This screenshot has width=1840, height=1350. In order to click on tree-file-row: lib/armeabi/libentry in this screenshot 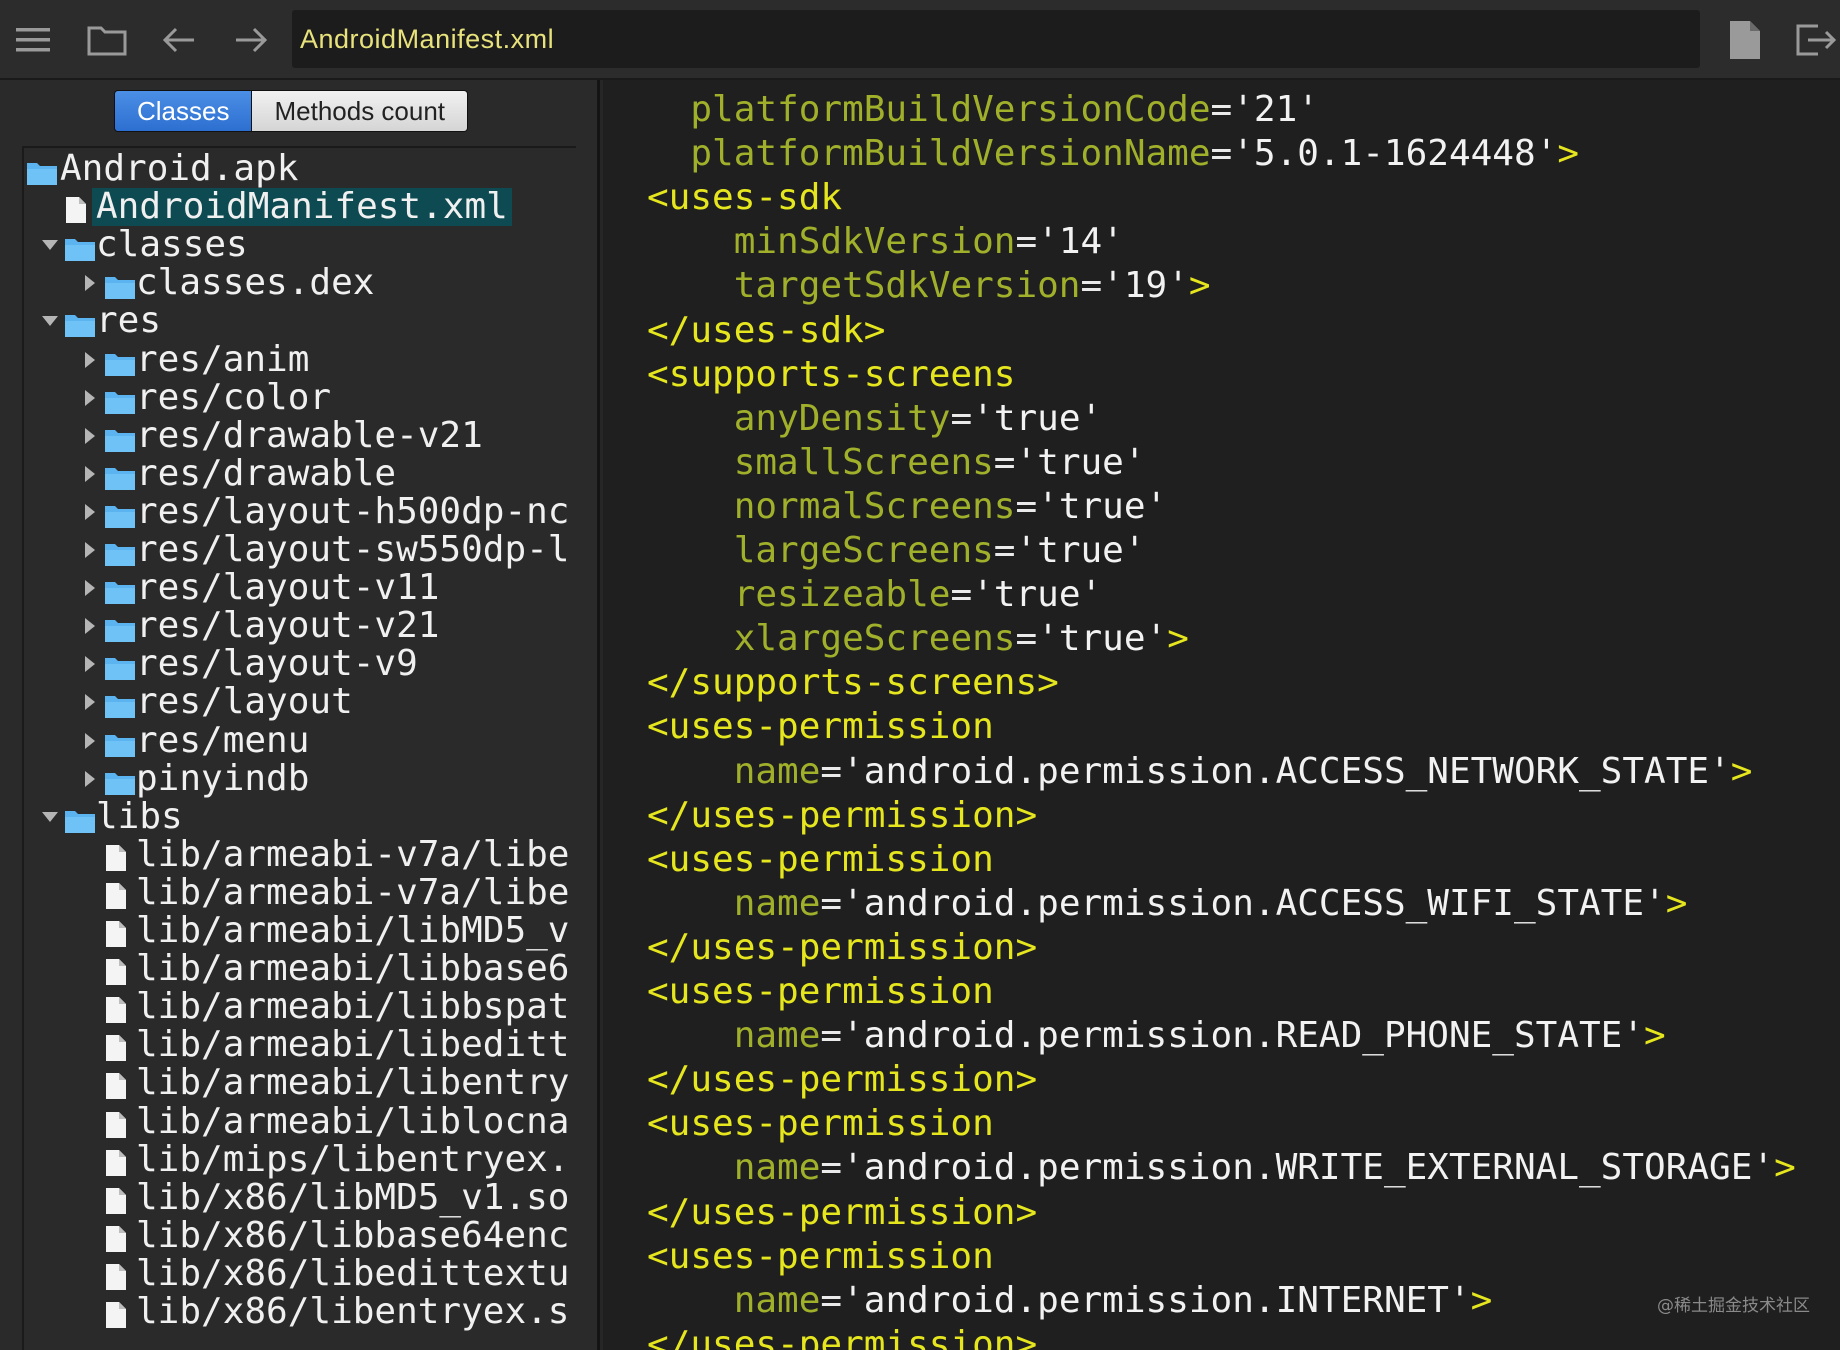, I will do `click(300, 1083)`.